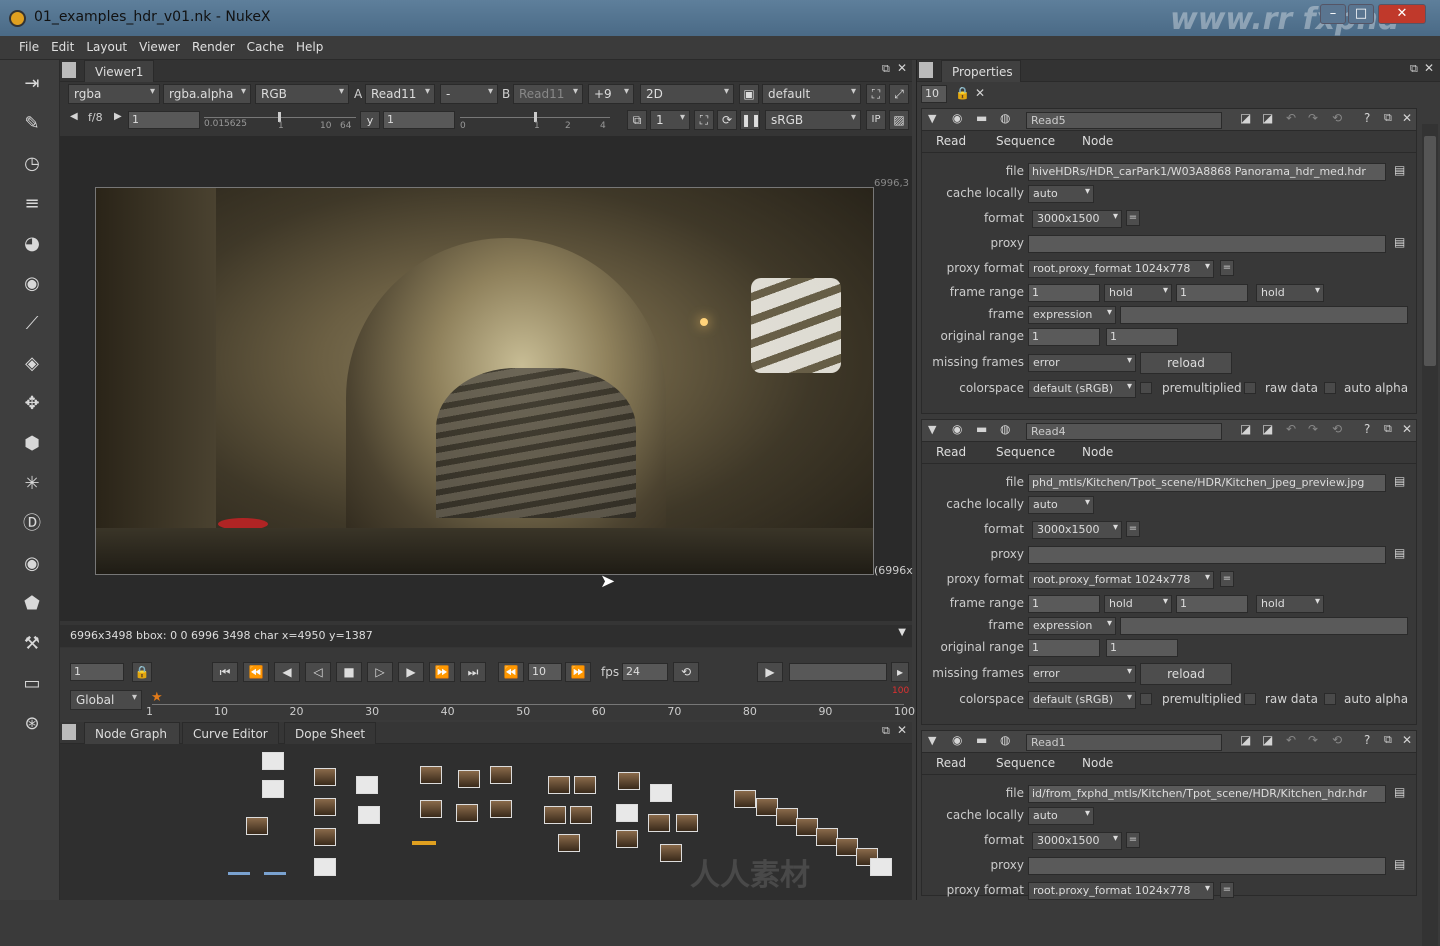 The image size is (1440, 946). What do you see at coordinates (1429, 68) in the screenshot?
I see `close-pane-icon: ✕` at bounding box center [1429, 68].